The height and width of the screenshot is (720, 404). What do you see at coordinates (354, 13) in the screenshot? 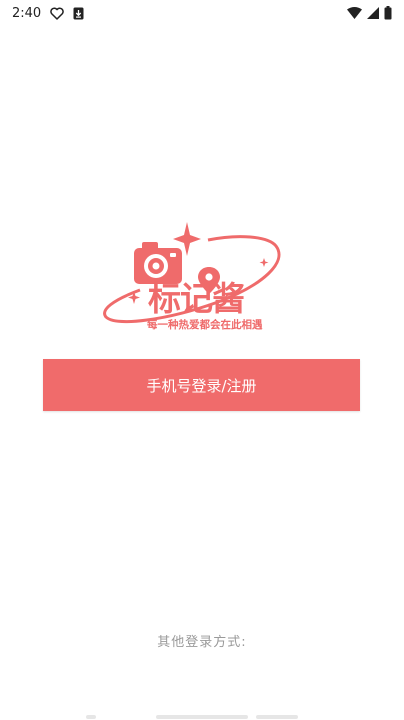
I see `wifi-icon` at bounding box center [354, 13].